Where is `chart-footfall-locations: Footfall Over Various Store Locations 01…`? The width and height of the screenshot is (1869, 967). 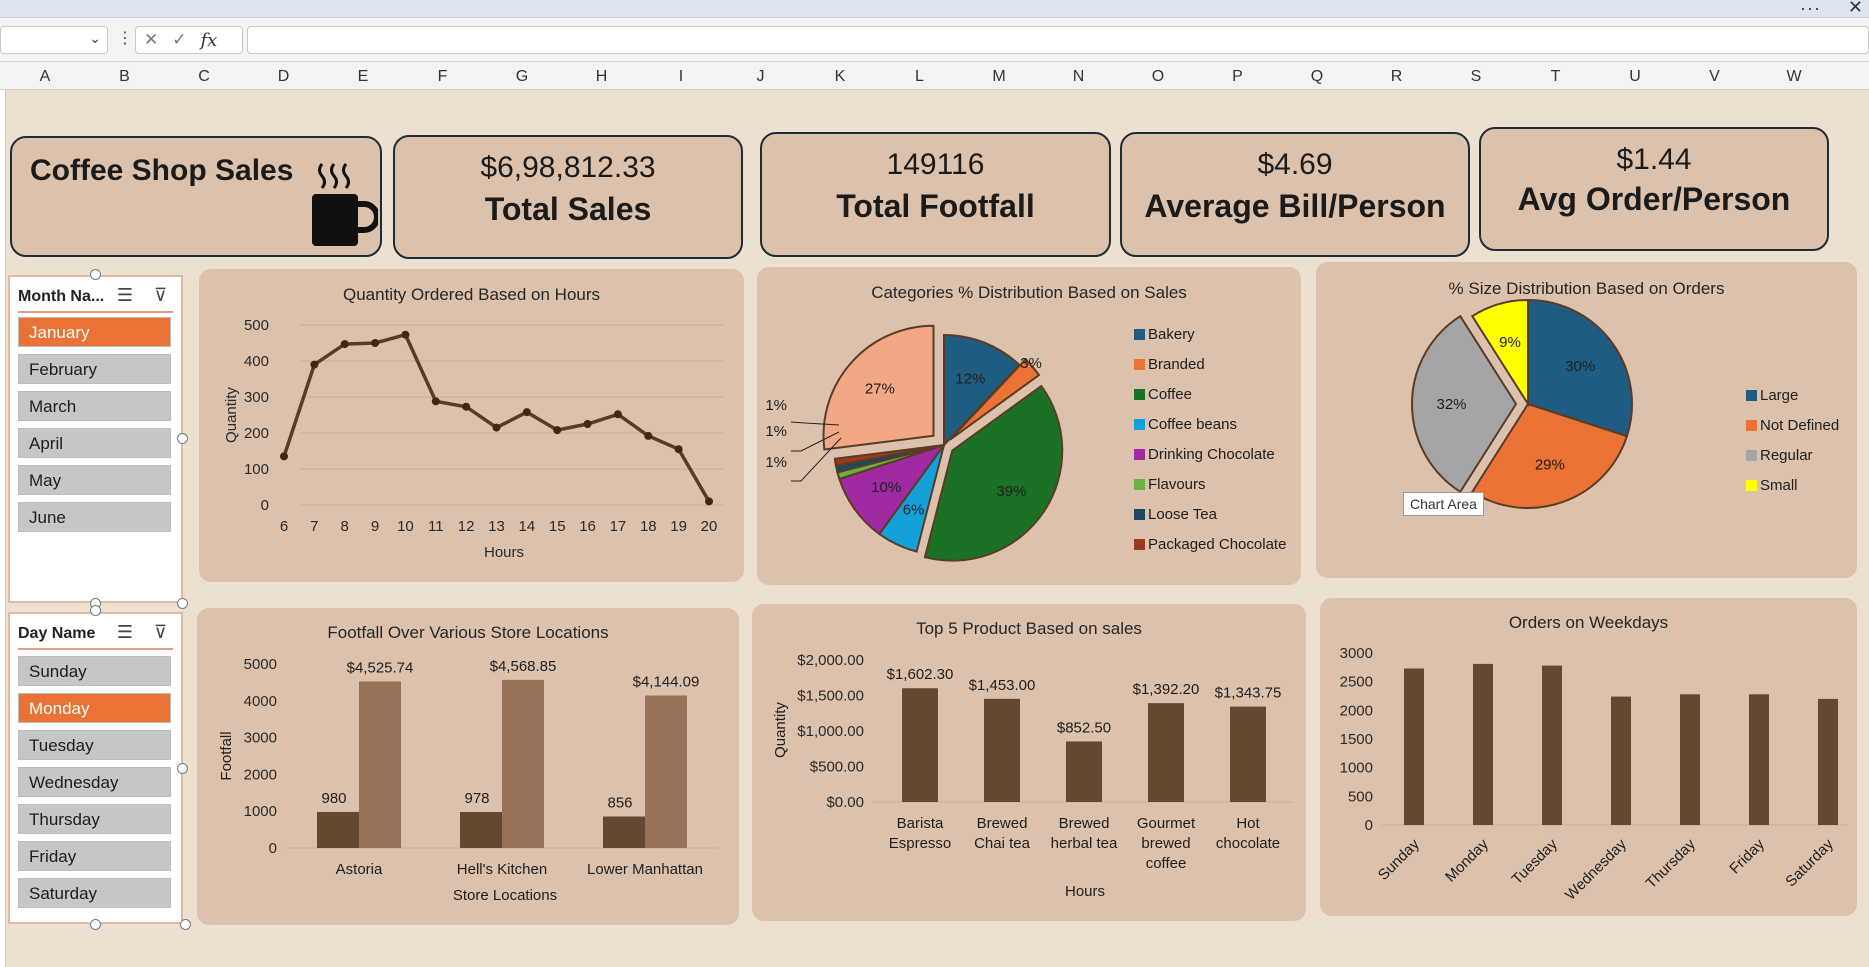 chart-footfall-locations: Footfall Over Various Store Locations 01… is located at coordinates (468, 766).